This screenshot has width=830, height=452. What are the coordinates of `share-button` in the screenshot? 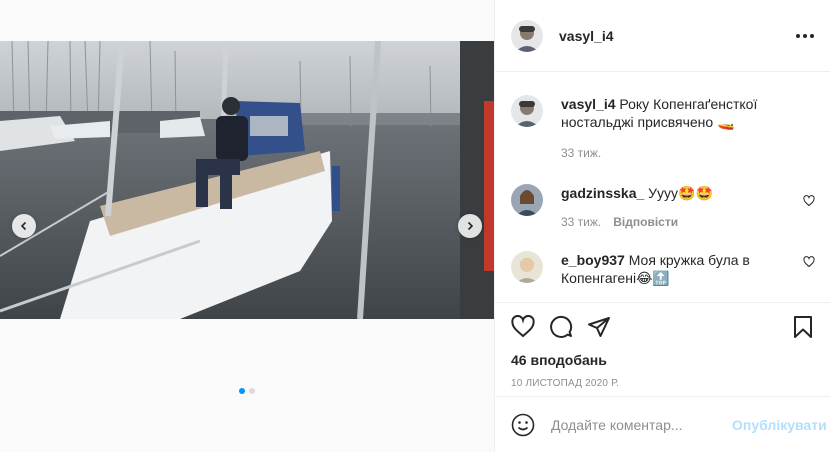 It's located at (599, 327).